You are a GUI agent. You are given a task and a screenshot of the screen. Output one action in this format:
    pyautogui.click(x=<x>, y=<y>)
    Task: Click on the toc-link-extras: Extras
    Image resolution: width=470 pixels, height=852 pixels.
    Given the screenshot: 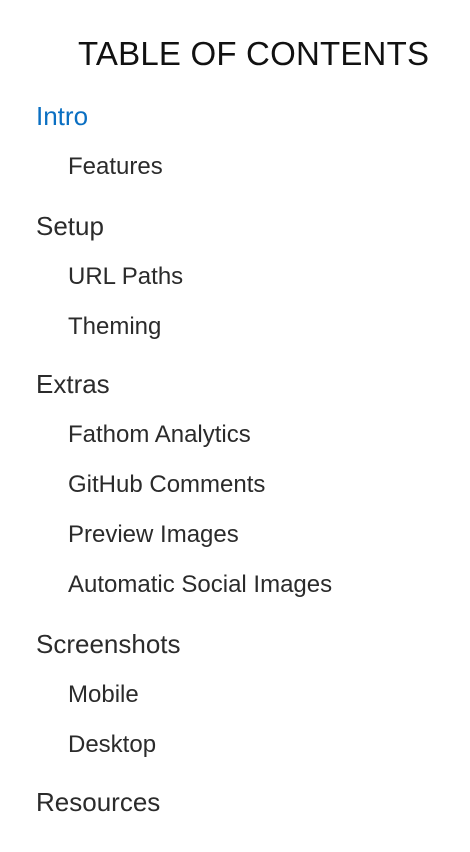 What is the action you would take?
    pyautogui.click(x=73, y=384)
    